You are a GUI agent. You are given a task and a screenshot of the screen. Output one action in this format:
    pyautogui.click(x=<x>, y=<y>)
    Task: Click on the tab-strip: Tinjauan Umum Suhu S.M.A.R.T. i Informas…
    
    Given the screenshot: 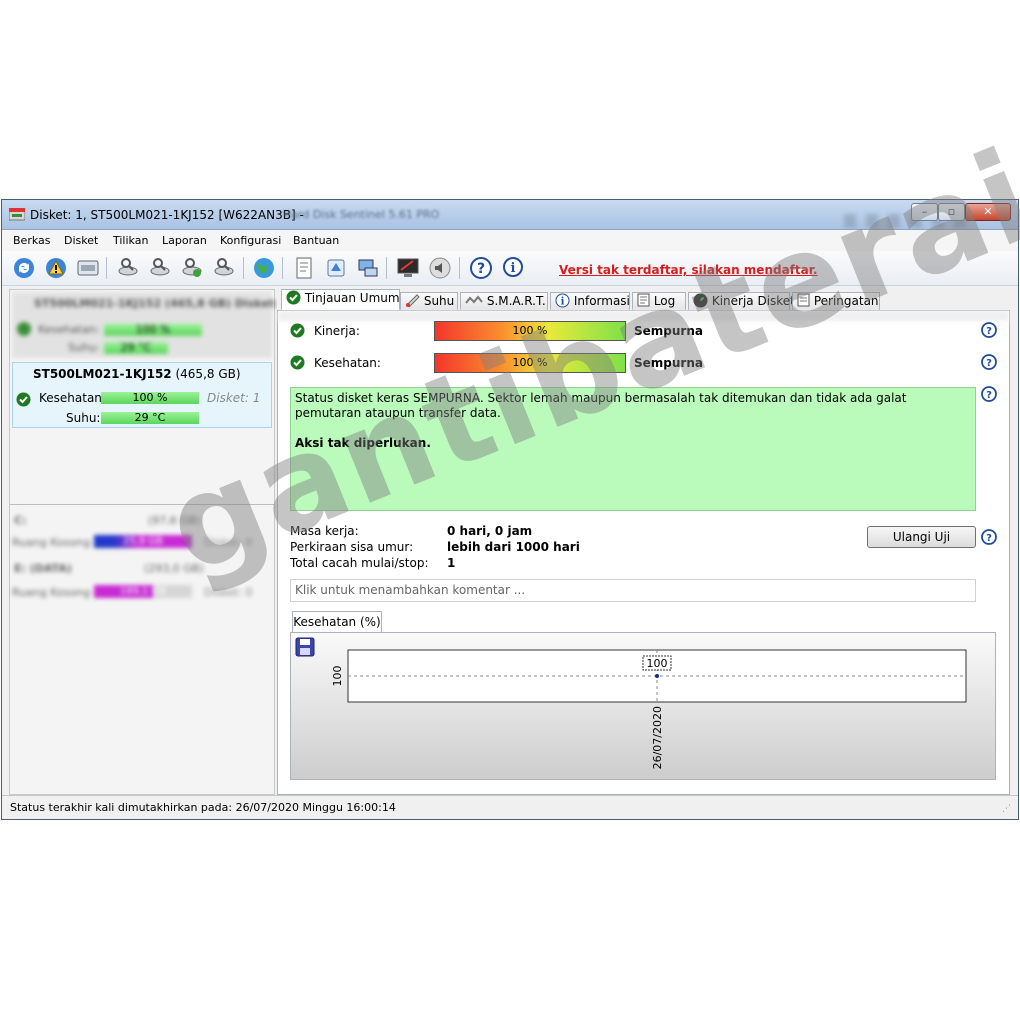 What is the action you would take?
    pyautogui.click(x=643, y=300)
    